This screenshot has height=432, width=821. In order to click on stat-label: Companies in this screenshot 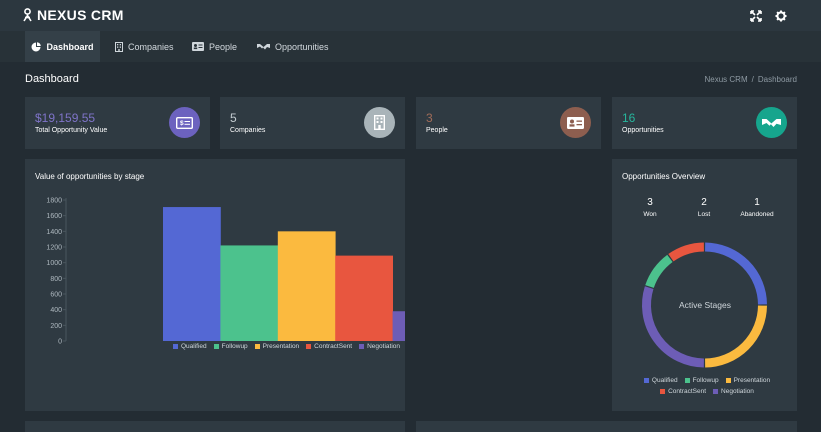, I will do `click(248, 130)`.